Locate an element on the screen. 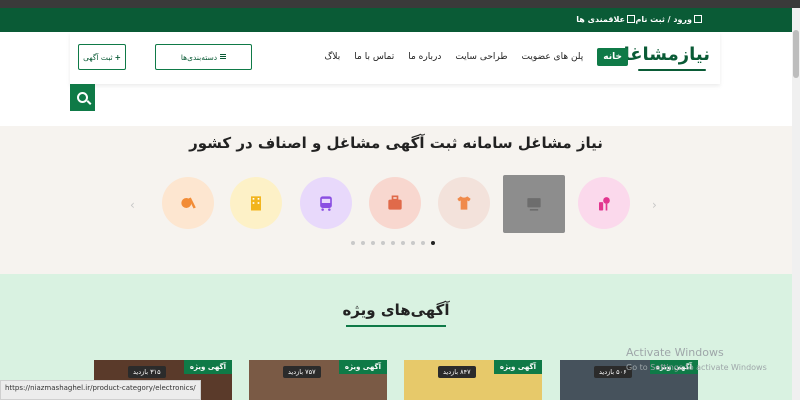  category-sports is located at coordinates (188, 203).